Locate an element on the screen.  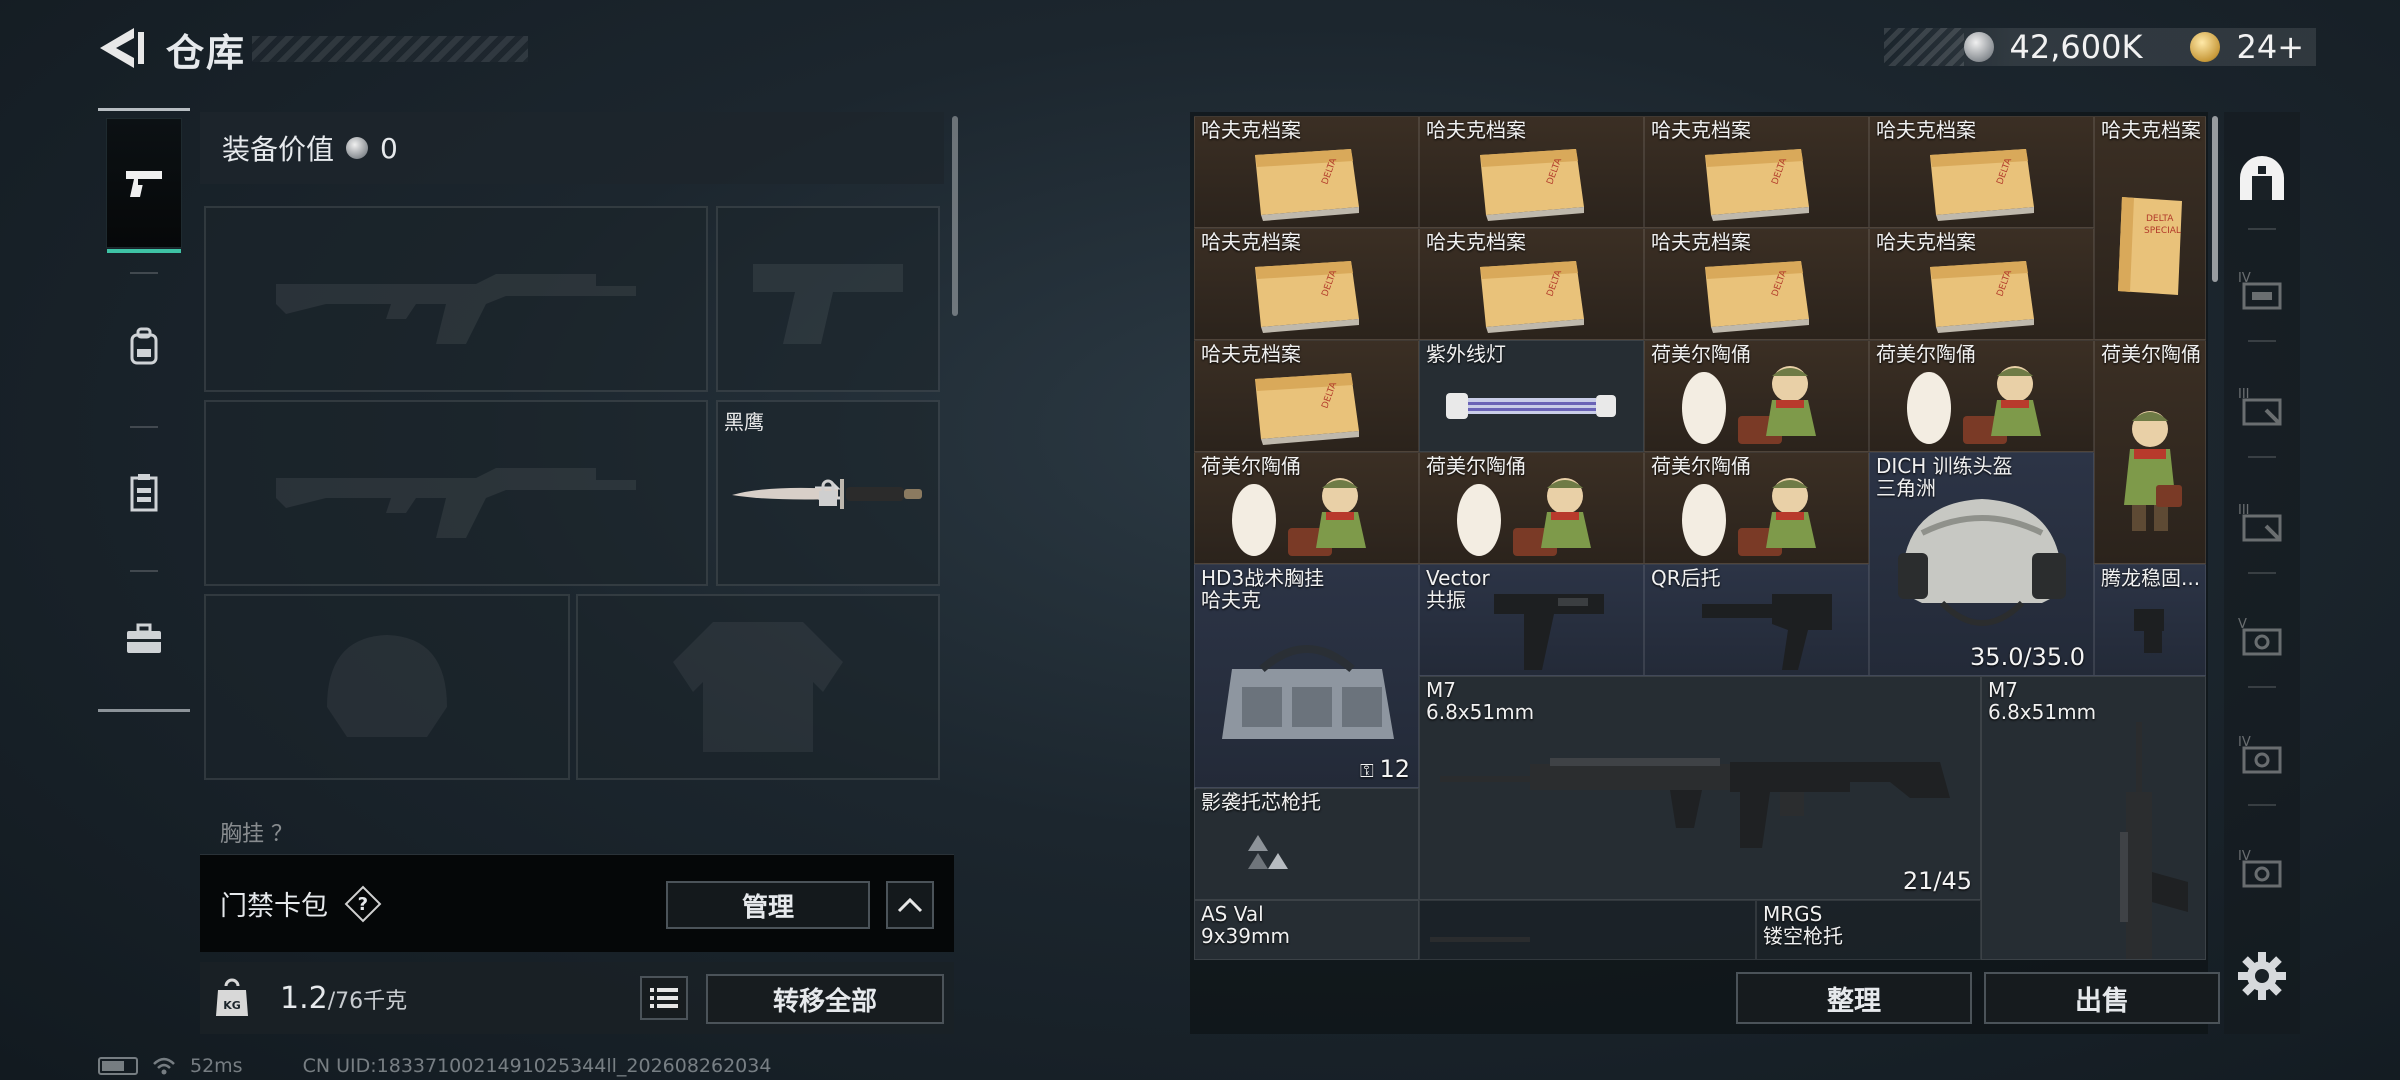
document-file-icon: DELTA SPECIAL is located at coordinates (2150, 245).